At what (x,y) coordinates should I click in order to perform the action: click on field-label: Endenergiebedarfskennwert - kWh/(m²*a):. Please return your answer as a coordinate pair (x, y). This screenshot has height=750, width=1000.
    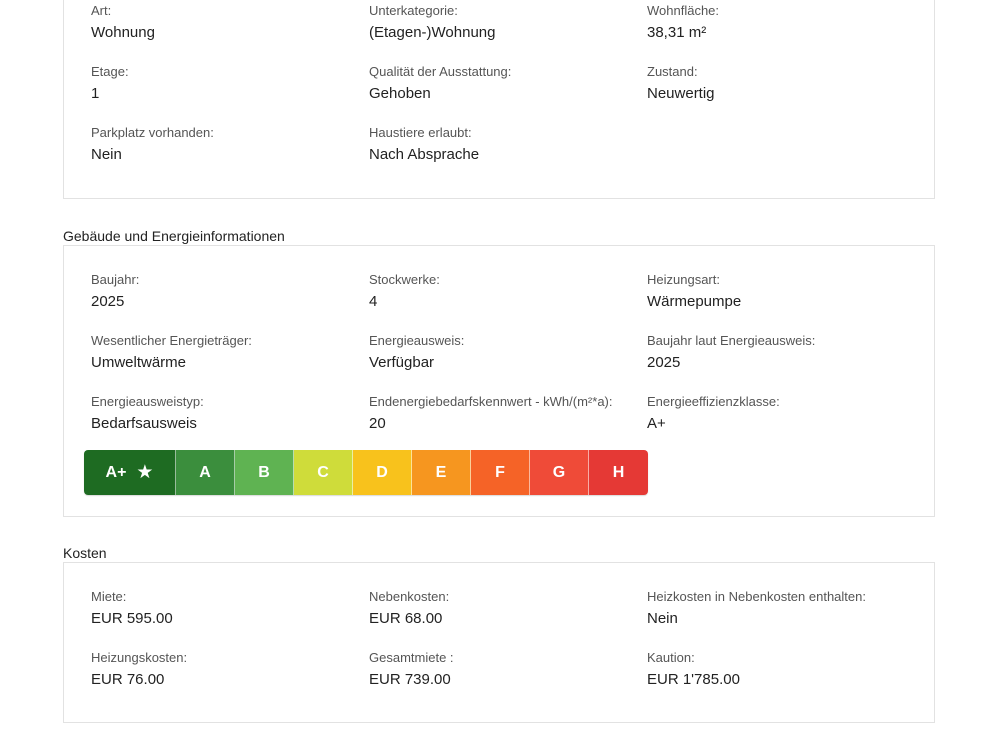
    Looking at the image, I should click on (491, 401).